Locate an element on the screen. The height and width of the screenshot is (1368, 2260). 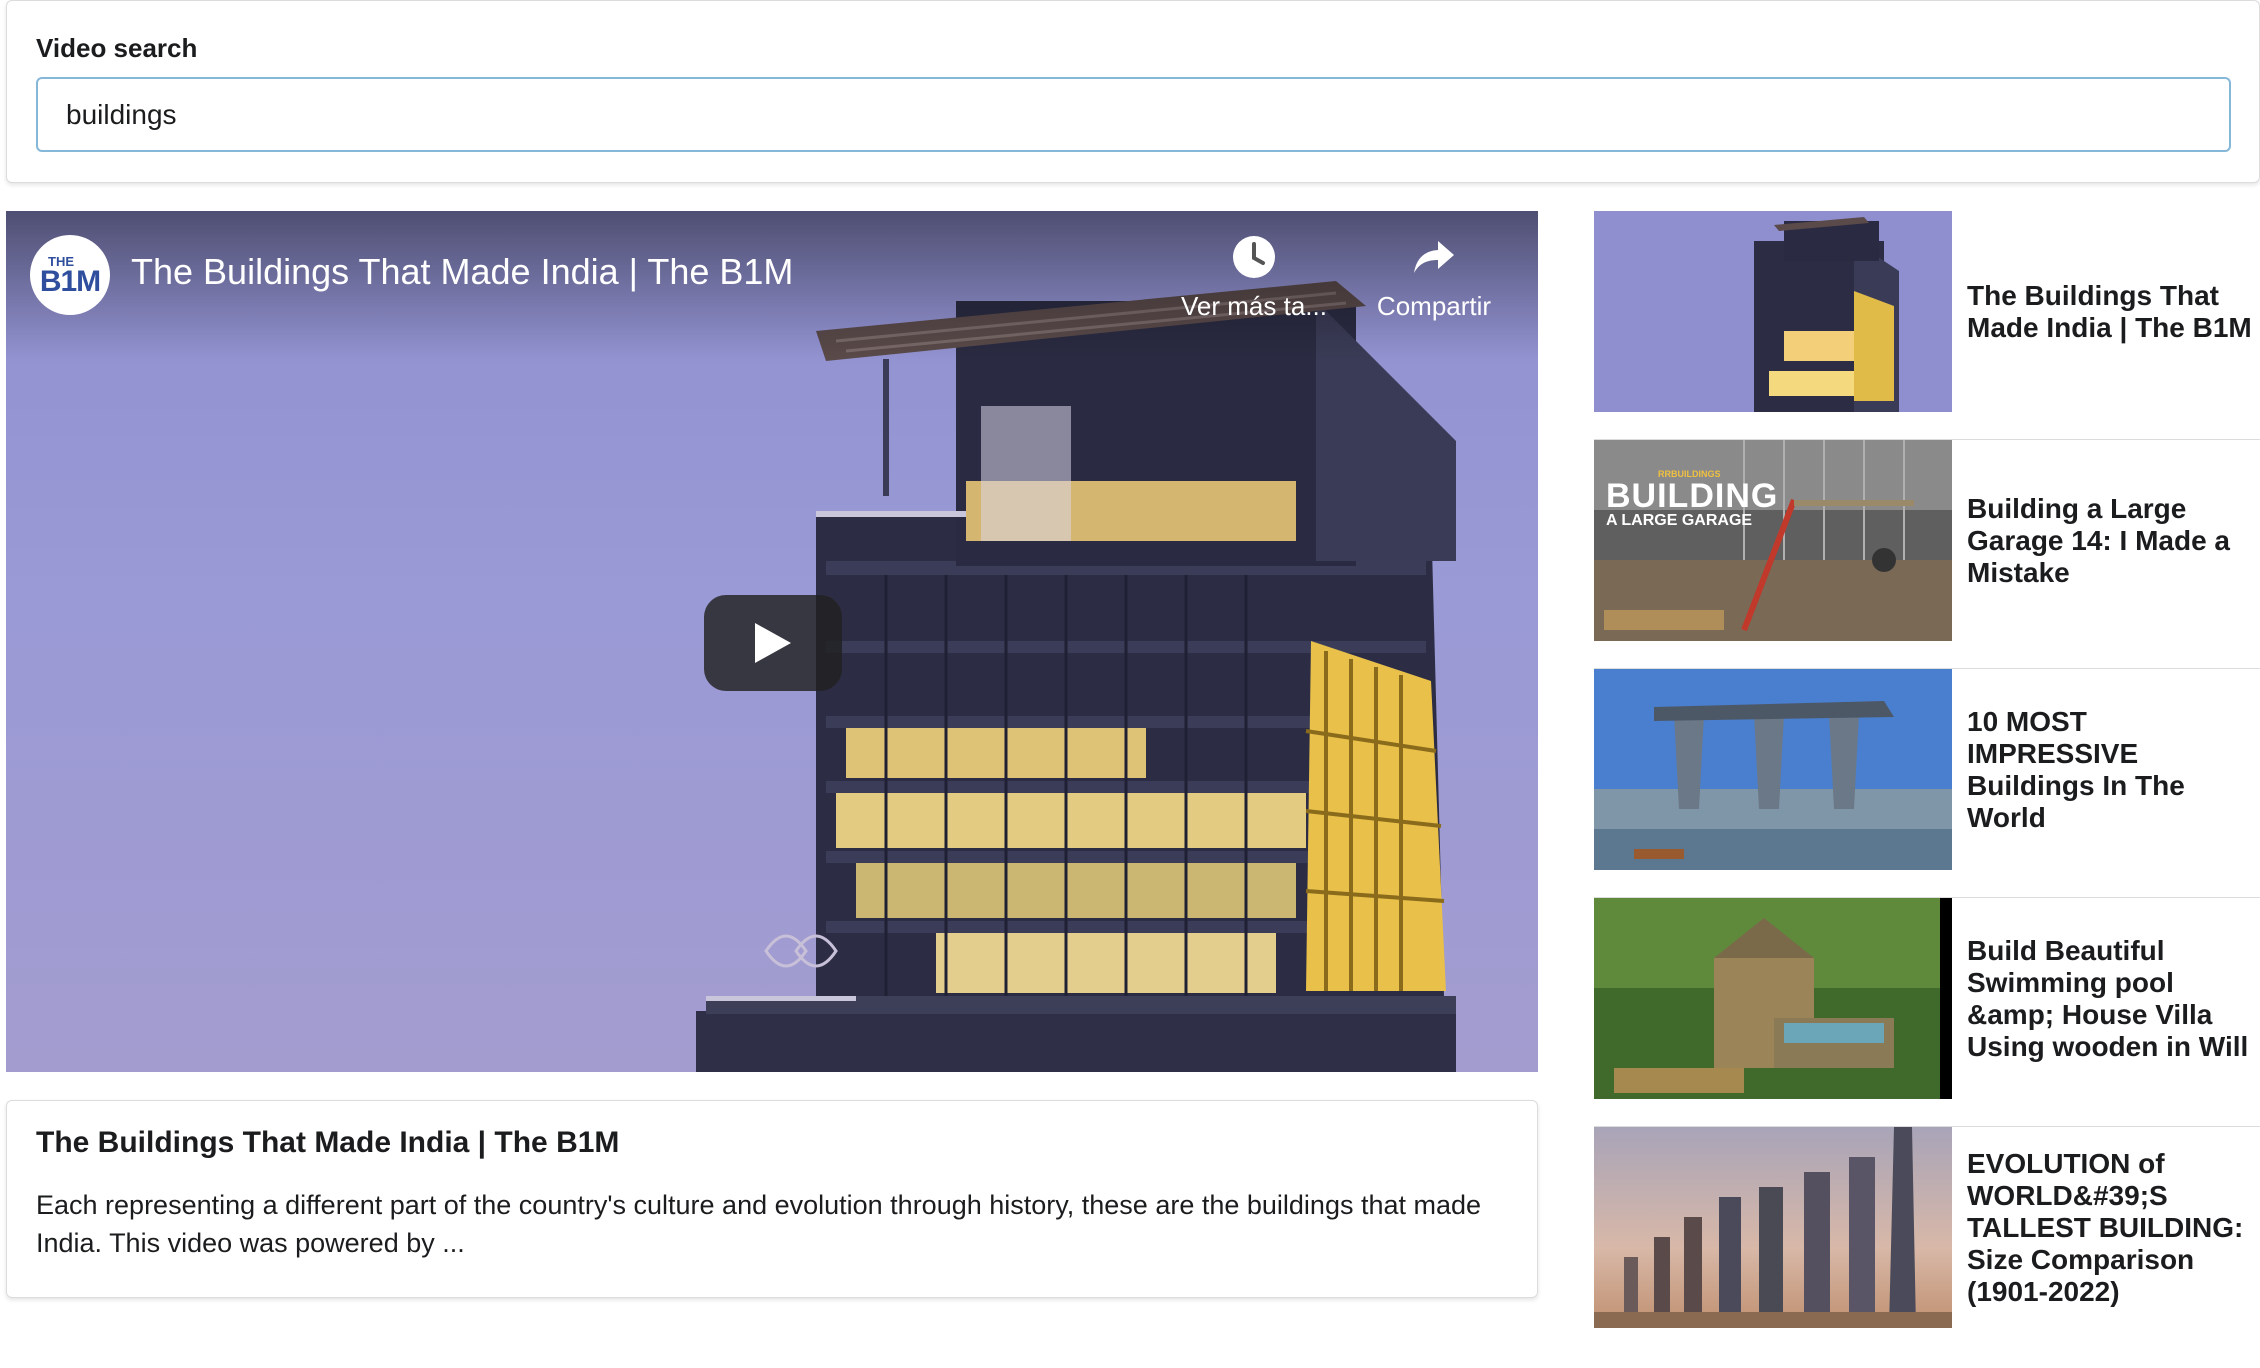
share-button: Compartir is located at coordinates (1434, 277).